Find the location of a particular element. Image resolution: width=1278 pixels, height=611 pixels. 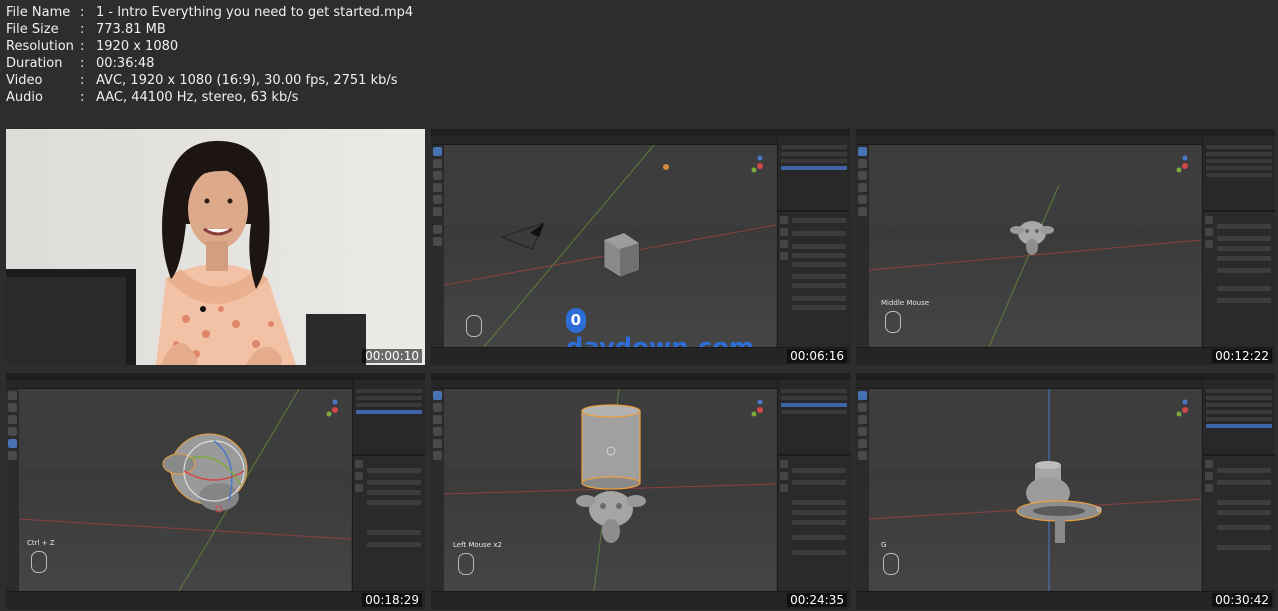

thumbnail-blender-monkey: Middle Mouse 00:12:22 is located at coordinates (1065, 247).